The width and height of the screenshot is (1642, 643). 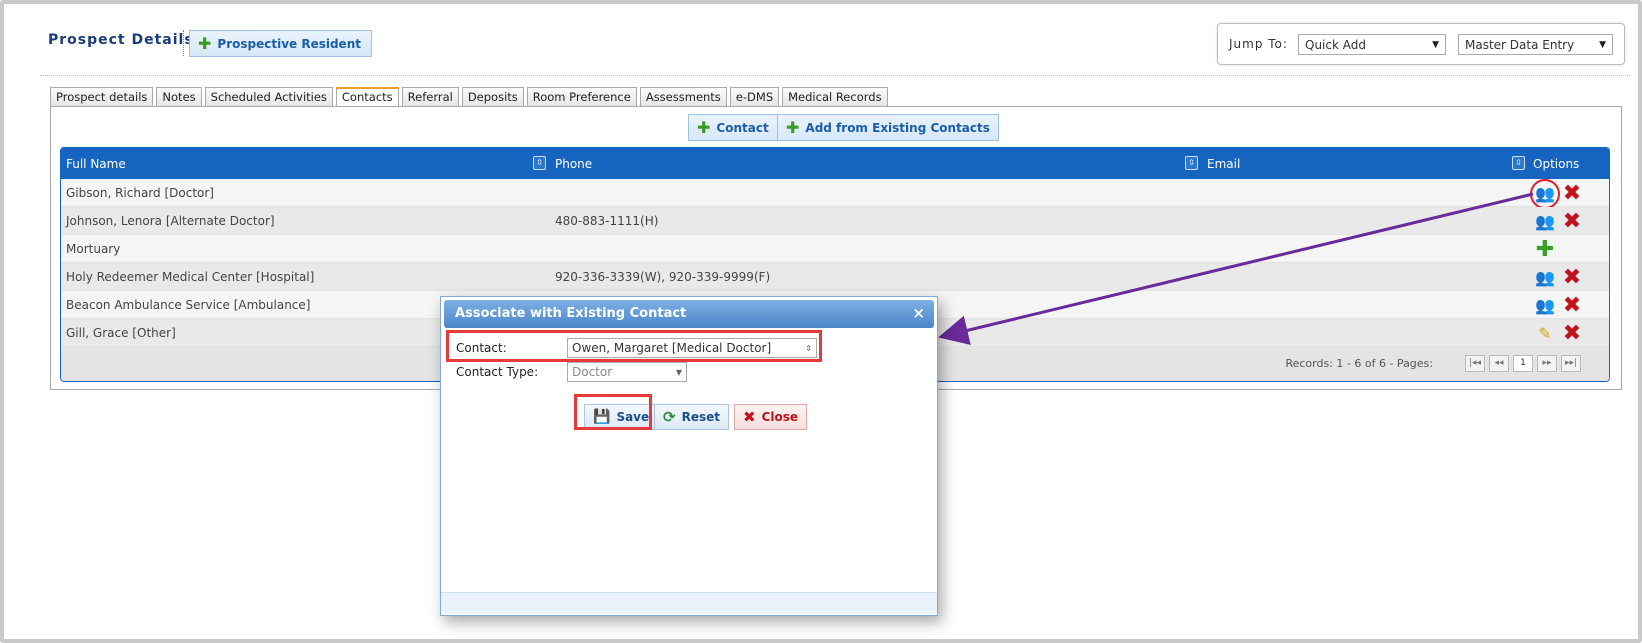 What do you see at coordinates (571, 313) in the screenshot?
I see `dialog-title: Associate with Existing Contact` at bounding box center [571, 313].